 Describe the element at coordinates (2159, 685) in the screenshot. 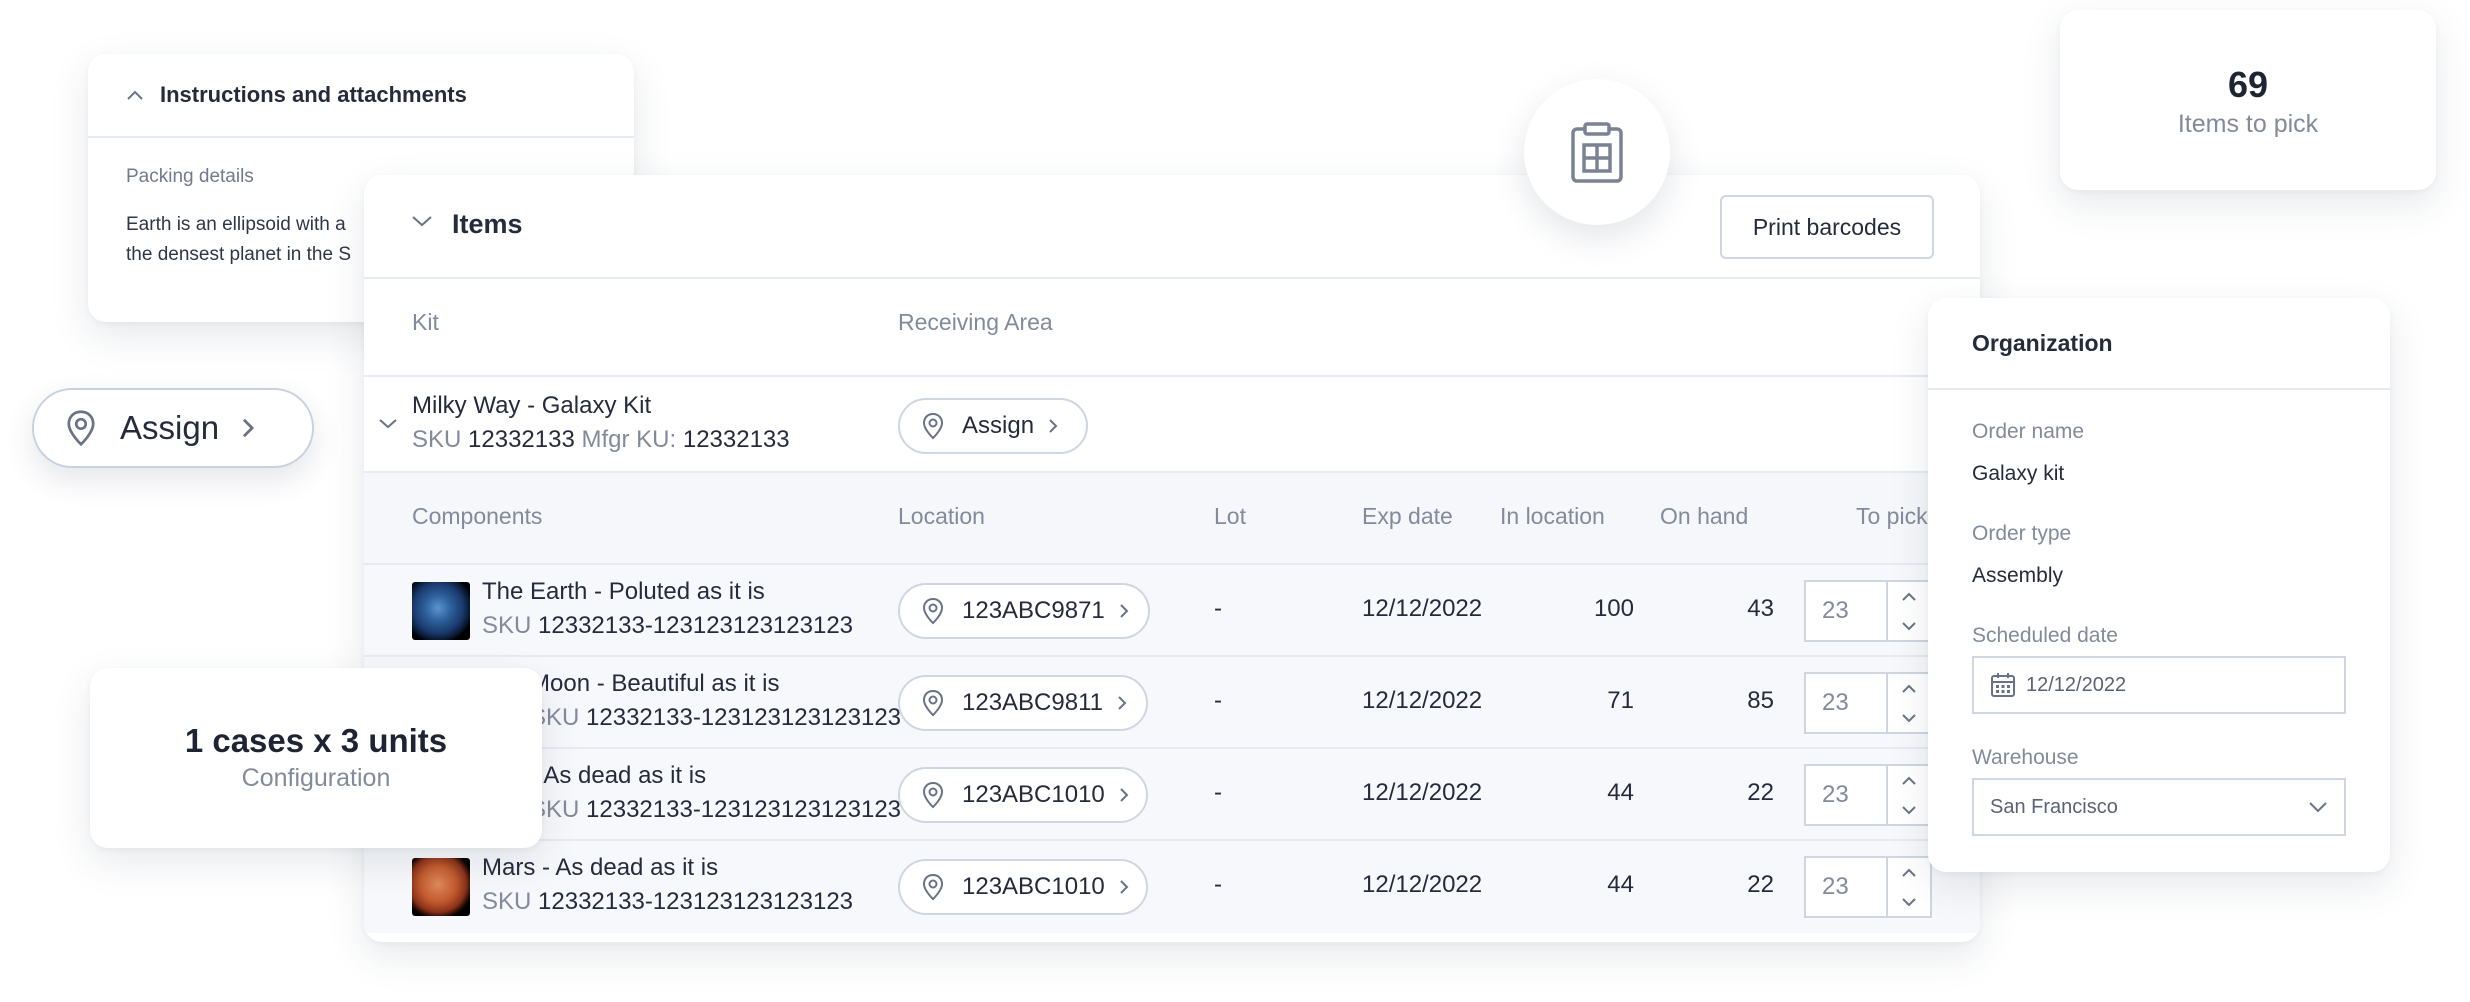

I see `scheduled-date-input: 12/12/2022` at that location.